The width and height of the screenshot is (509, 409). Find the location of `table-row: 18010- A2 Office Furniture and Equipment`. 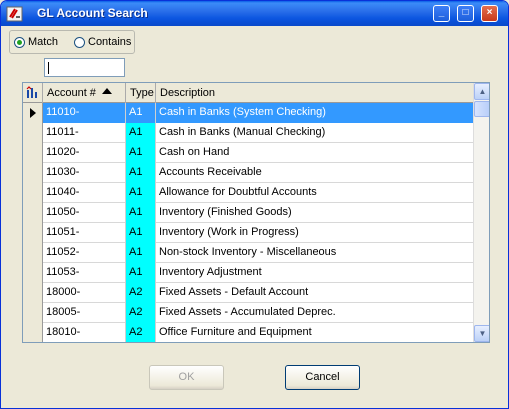

table-row: 18010- A2 Office Furniture and Equipment is located at coordinates (248, 332).